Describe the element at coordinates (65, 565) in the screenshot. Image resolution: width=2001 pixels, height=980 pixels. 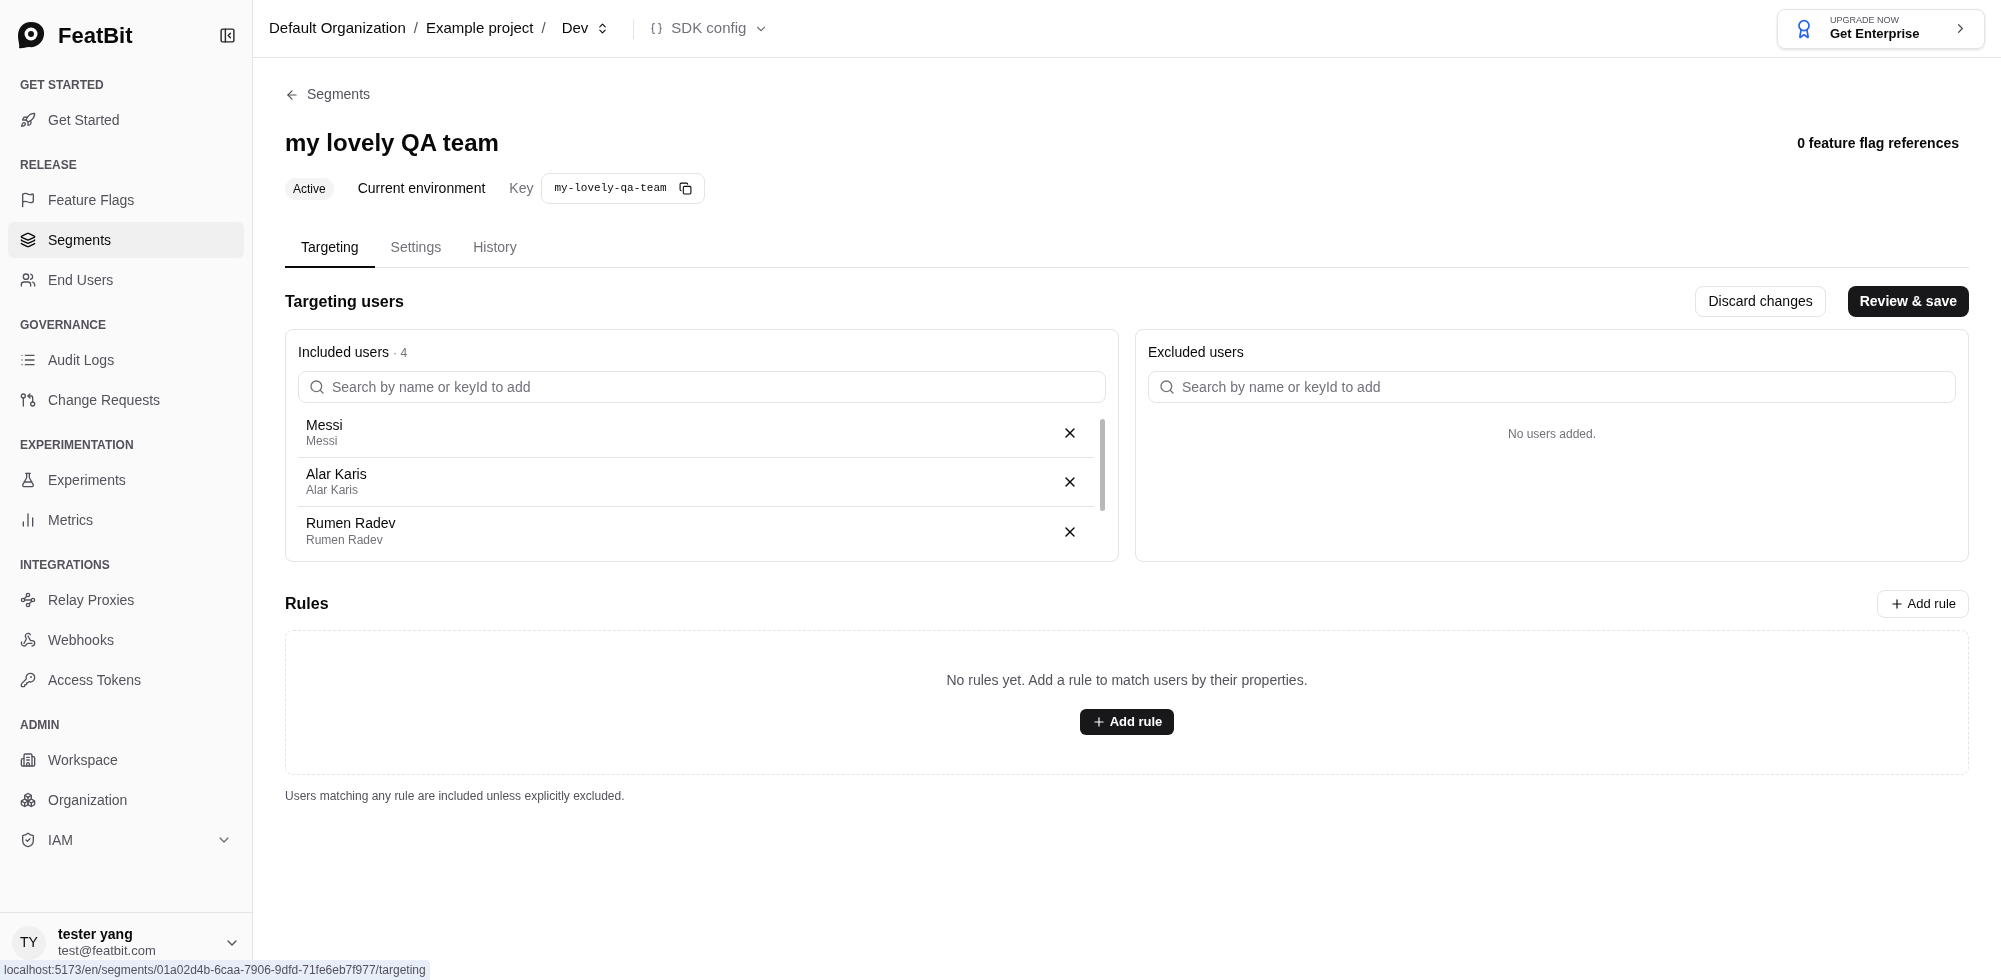
I see `section-label: INTEGRATIONS` at that location.